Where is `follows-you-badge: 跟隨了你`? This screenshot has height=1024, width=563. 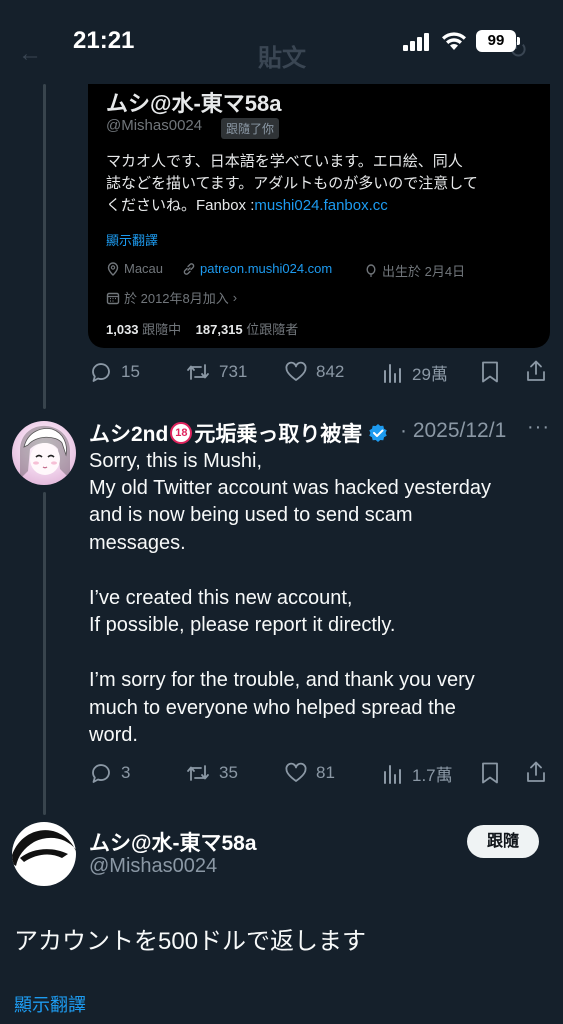 follows-you-badge: 跟隨了你 is located at coordinates (250, 128).